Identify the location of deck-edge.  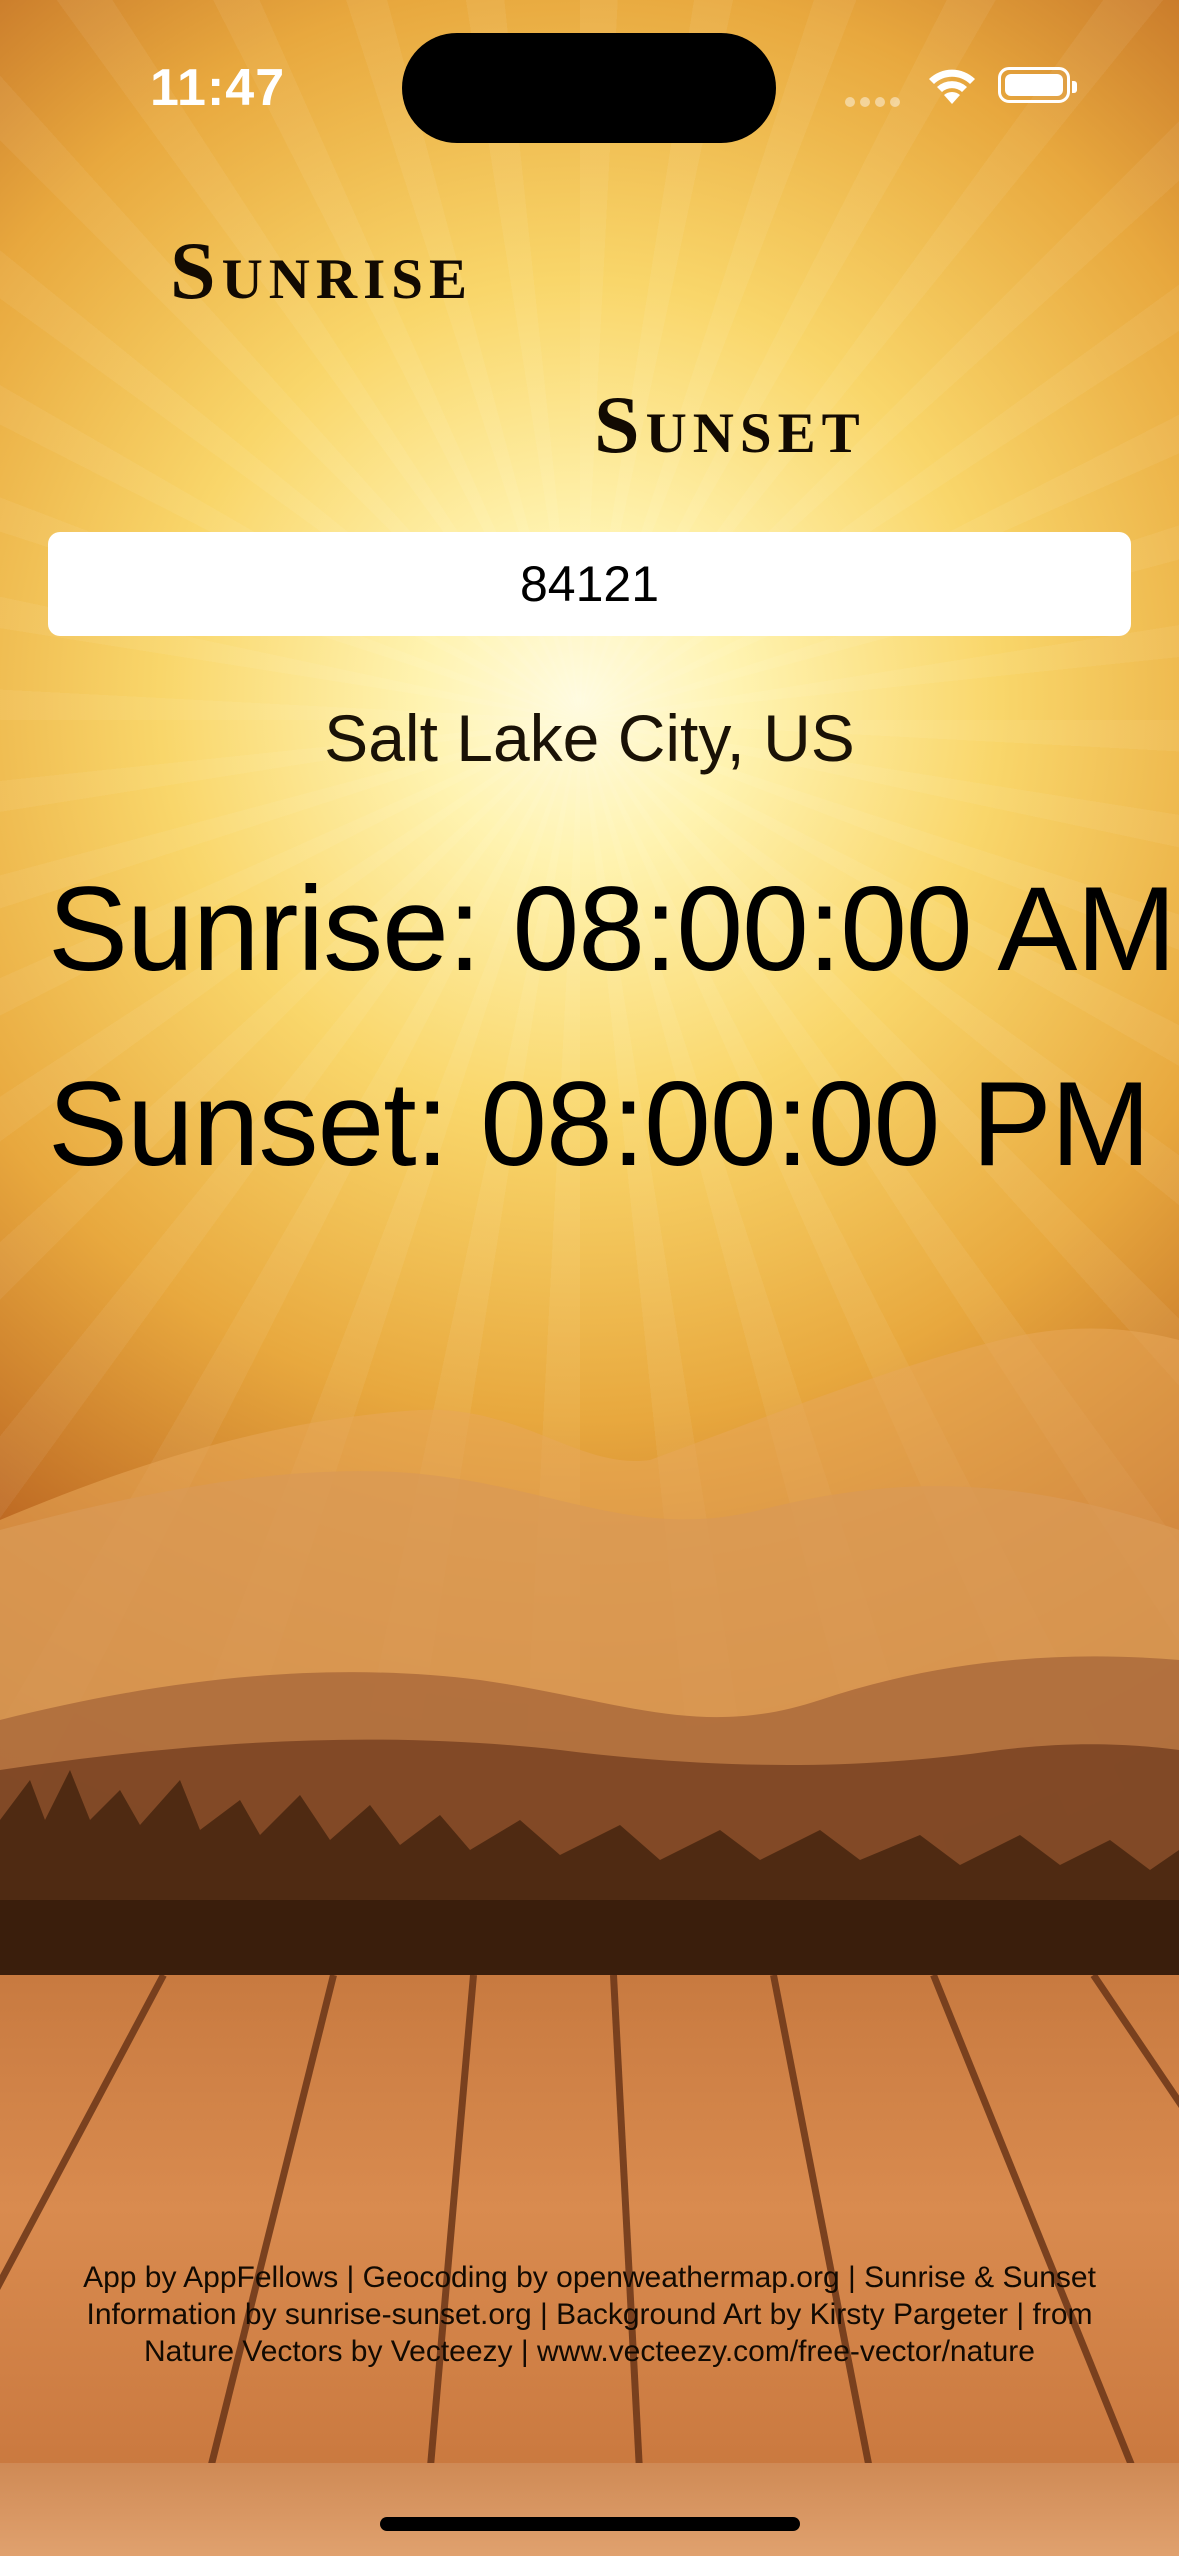
(589, 2509).